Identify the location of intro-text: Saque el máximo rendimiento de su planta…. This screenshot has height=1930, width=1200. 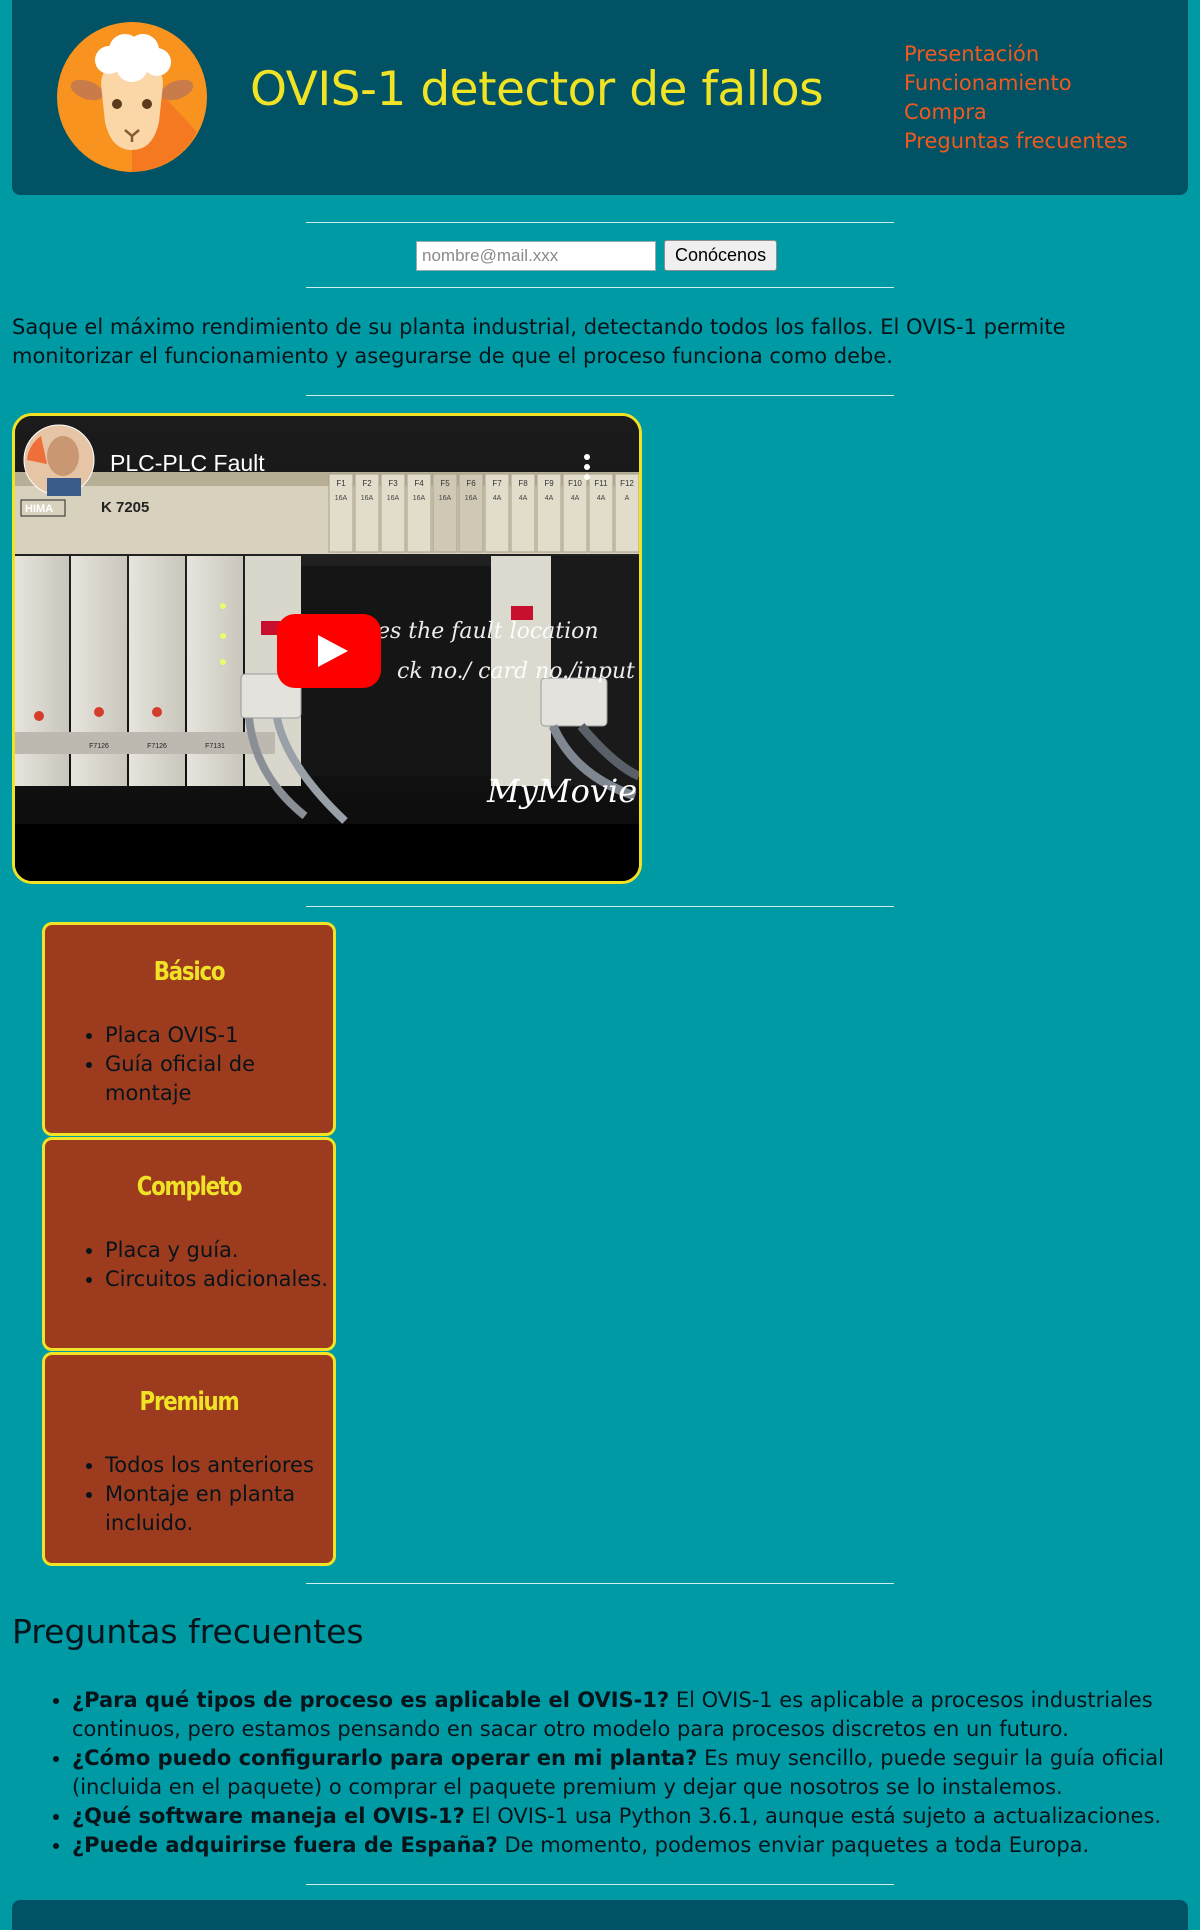
(539, 341).